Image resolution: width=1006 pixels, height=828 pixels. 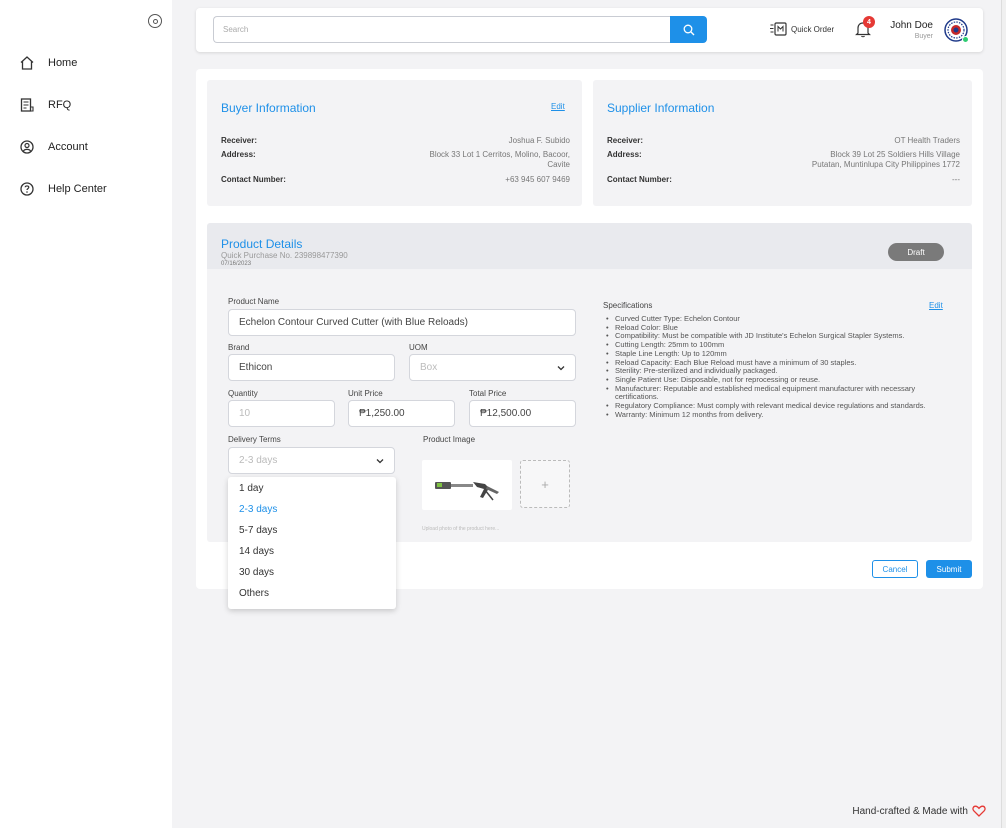 I want to click on buyer-address-line2: Cavite, so click(x=558, y=164).